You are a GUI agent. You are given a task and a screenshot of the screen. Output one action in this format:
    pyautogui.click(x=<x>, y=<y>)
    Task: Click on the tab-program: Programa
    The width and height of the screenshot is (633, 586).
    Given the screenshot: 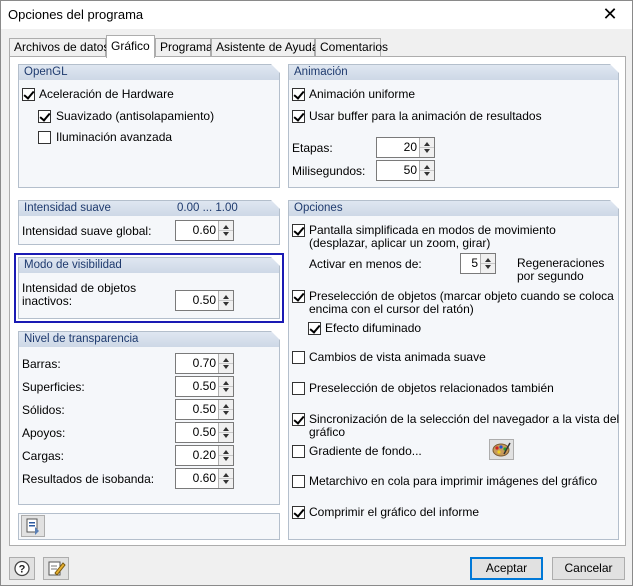 What is the action you would take?
    pyautogui.click(x=184, y=47)
    